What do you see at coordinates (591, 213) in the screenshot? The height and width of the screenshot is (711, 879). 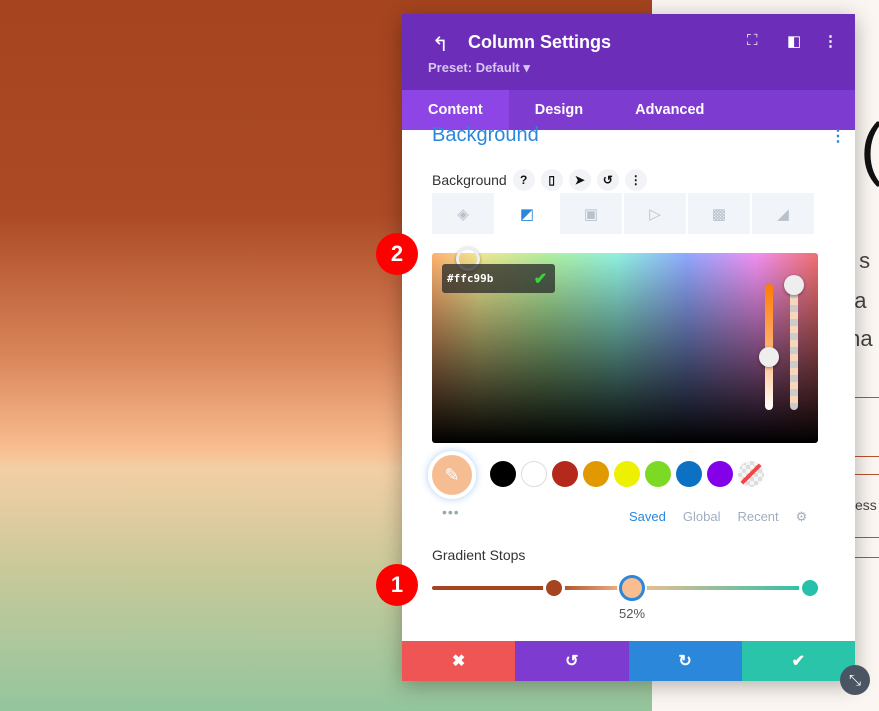 I see `image-tab-icon: ▣` at bounding box center [591, 213].